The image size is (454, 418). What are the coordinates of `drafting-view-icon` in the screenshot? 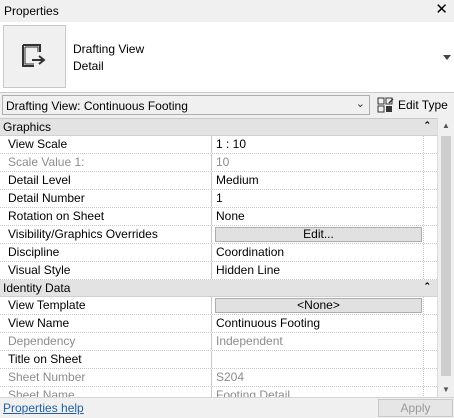 It's located at (34, 56).